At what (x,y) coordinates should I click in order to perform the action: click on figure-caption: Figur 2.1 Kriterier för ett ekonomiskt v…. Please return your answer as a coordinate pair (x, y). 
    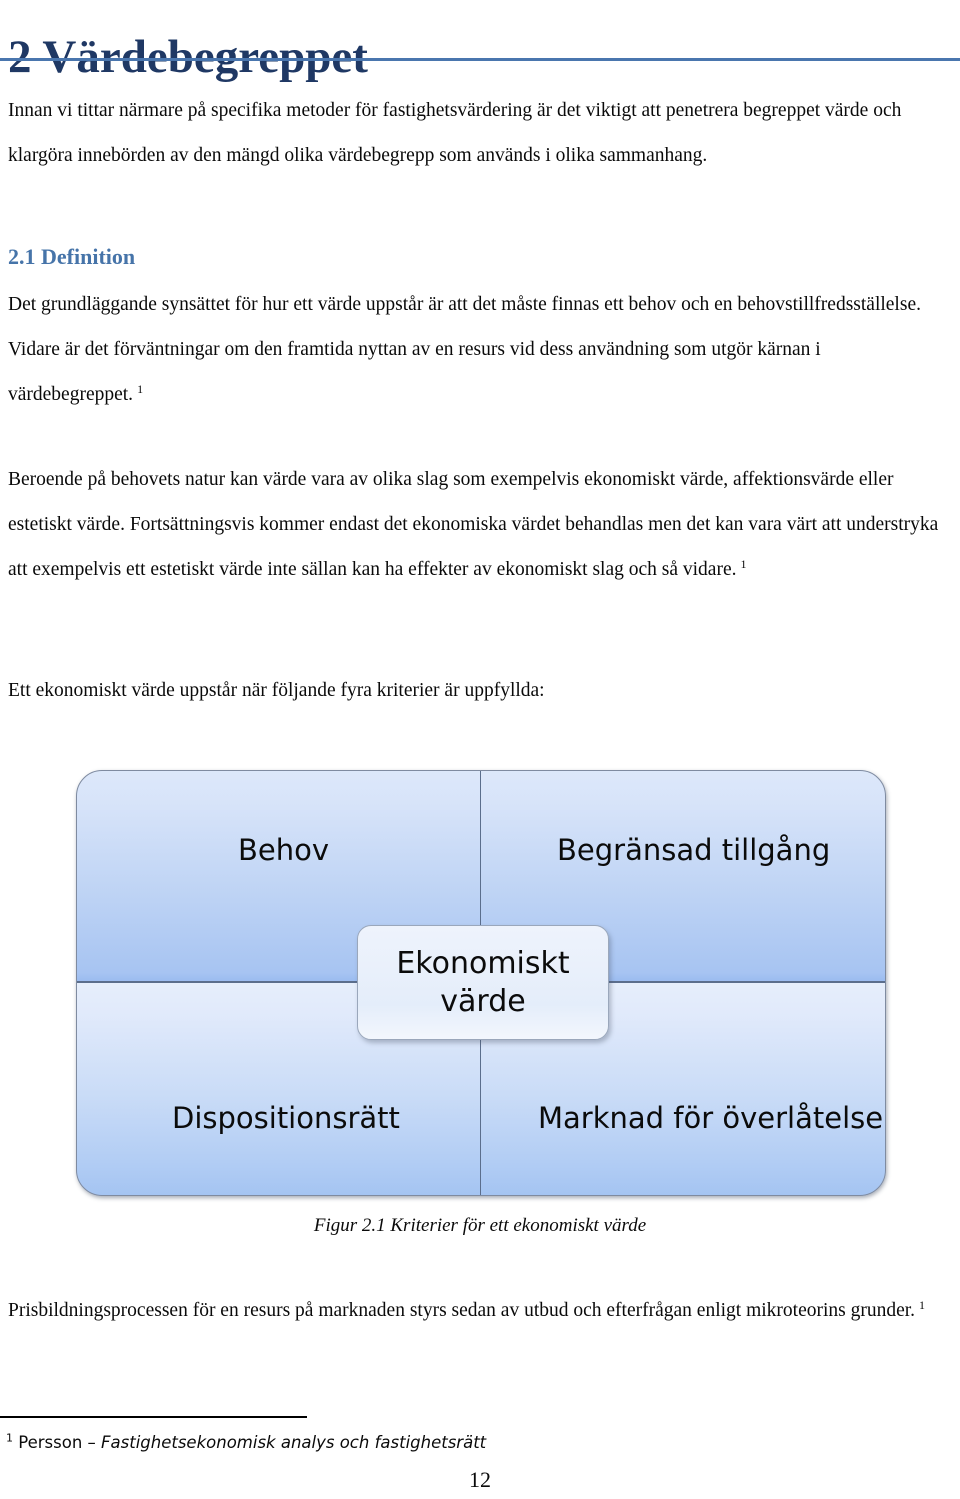
    Looking at the image, I should click on (480, 1225).